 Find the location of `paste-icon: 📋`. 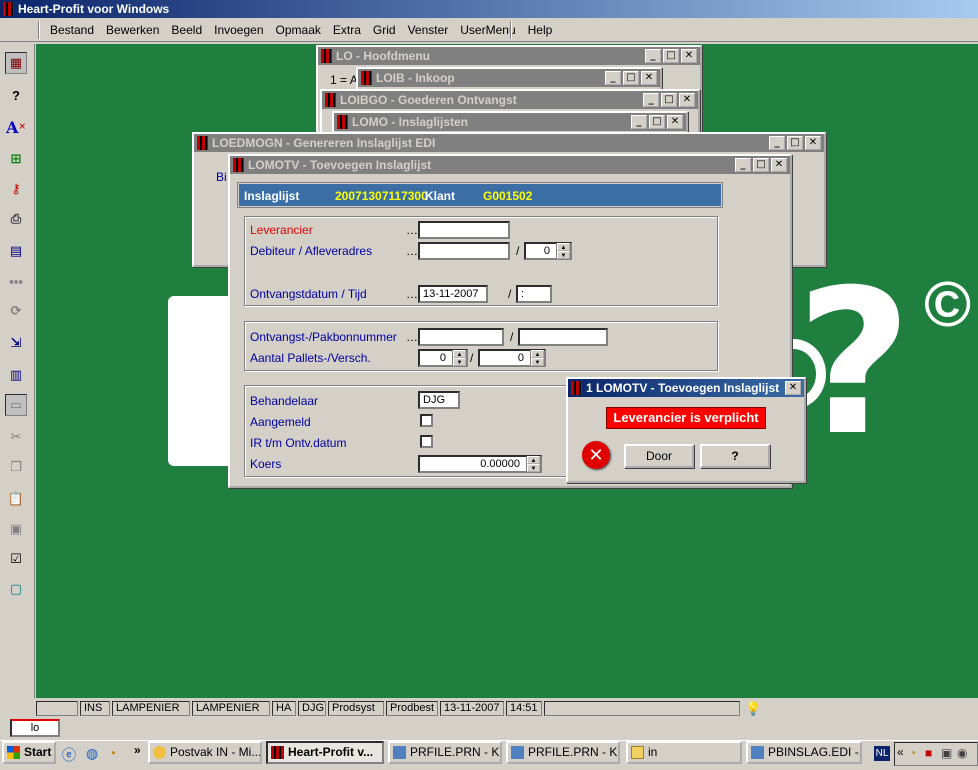

paste-icon: 📋 is located at coordinates (16, 499).